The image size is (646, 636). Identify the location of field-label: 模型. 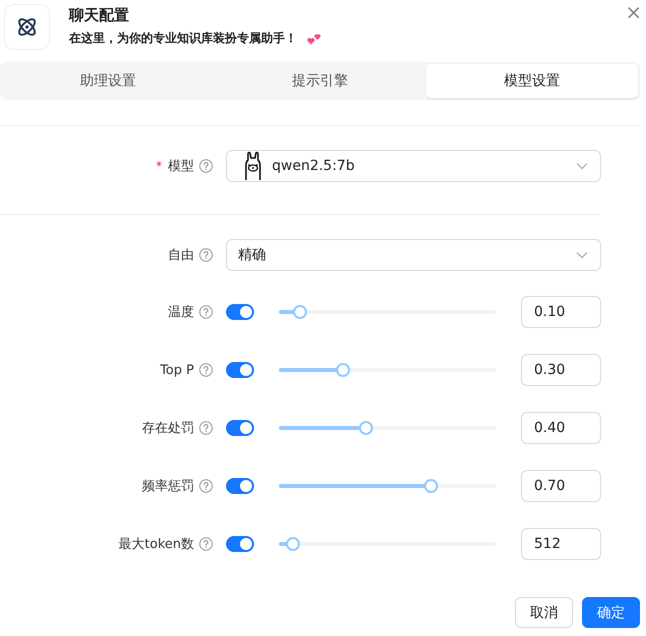
(181, 166).